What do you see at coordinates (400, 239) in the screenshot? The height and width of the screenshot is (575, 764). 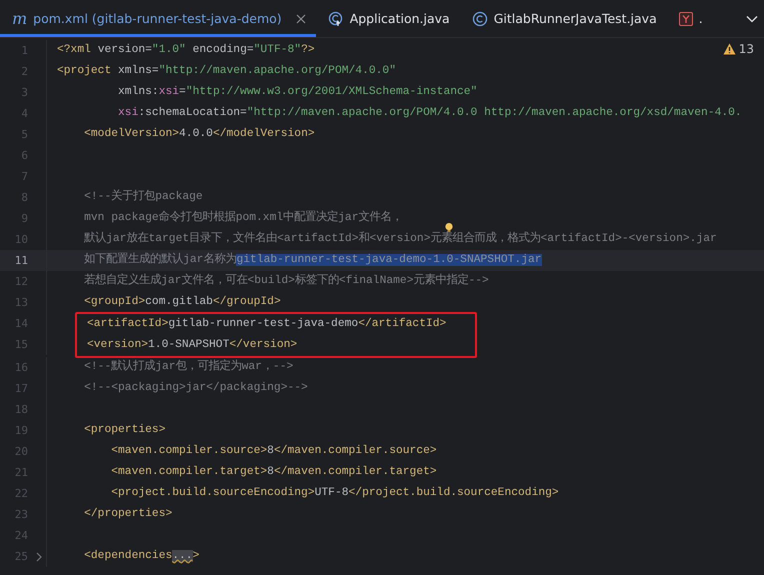 I see `code-line: 默认jar放在target目录下，文件名由<artifactId>和<version>元素组合而成，格式为<artifactId>-<version>.jar` at bounding box center [400, 239].